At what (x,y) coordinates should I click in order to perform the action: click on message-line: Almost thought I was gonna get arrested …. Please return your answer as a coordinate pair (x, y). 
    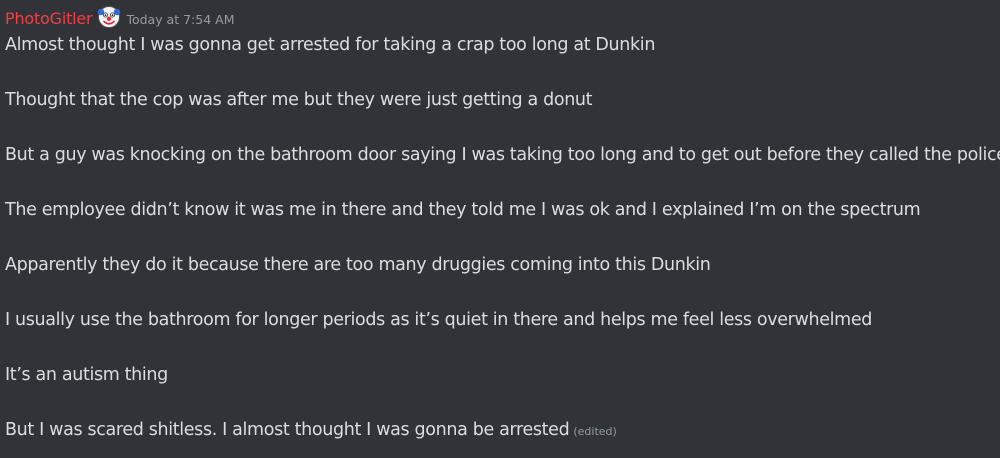
    Looking at the image, I should click on (330, 45).